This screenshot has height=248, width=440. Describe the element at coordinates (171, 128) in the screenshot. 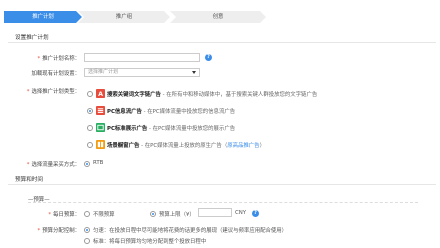

I see `ad-type-option-pc-display: PC标准展示广告 - 在PC媒体流量中投放您的展示广告` at that location.